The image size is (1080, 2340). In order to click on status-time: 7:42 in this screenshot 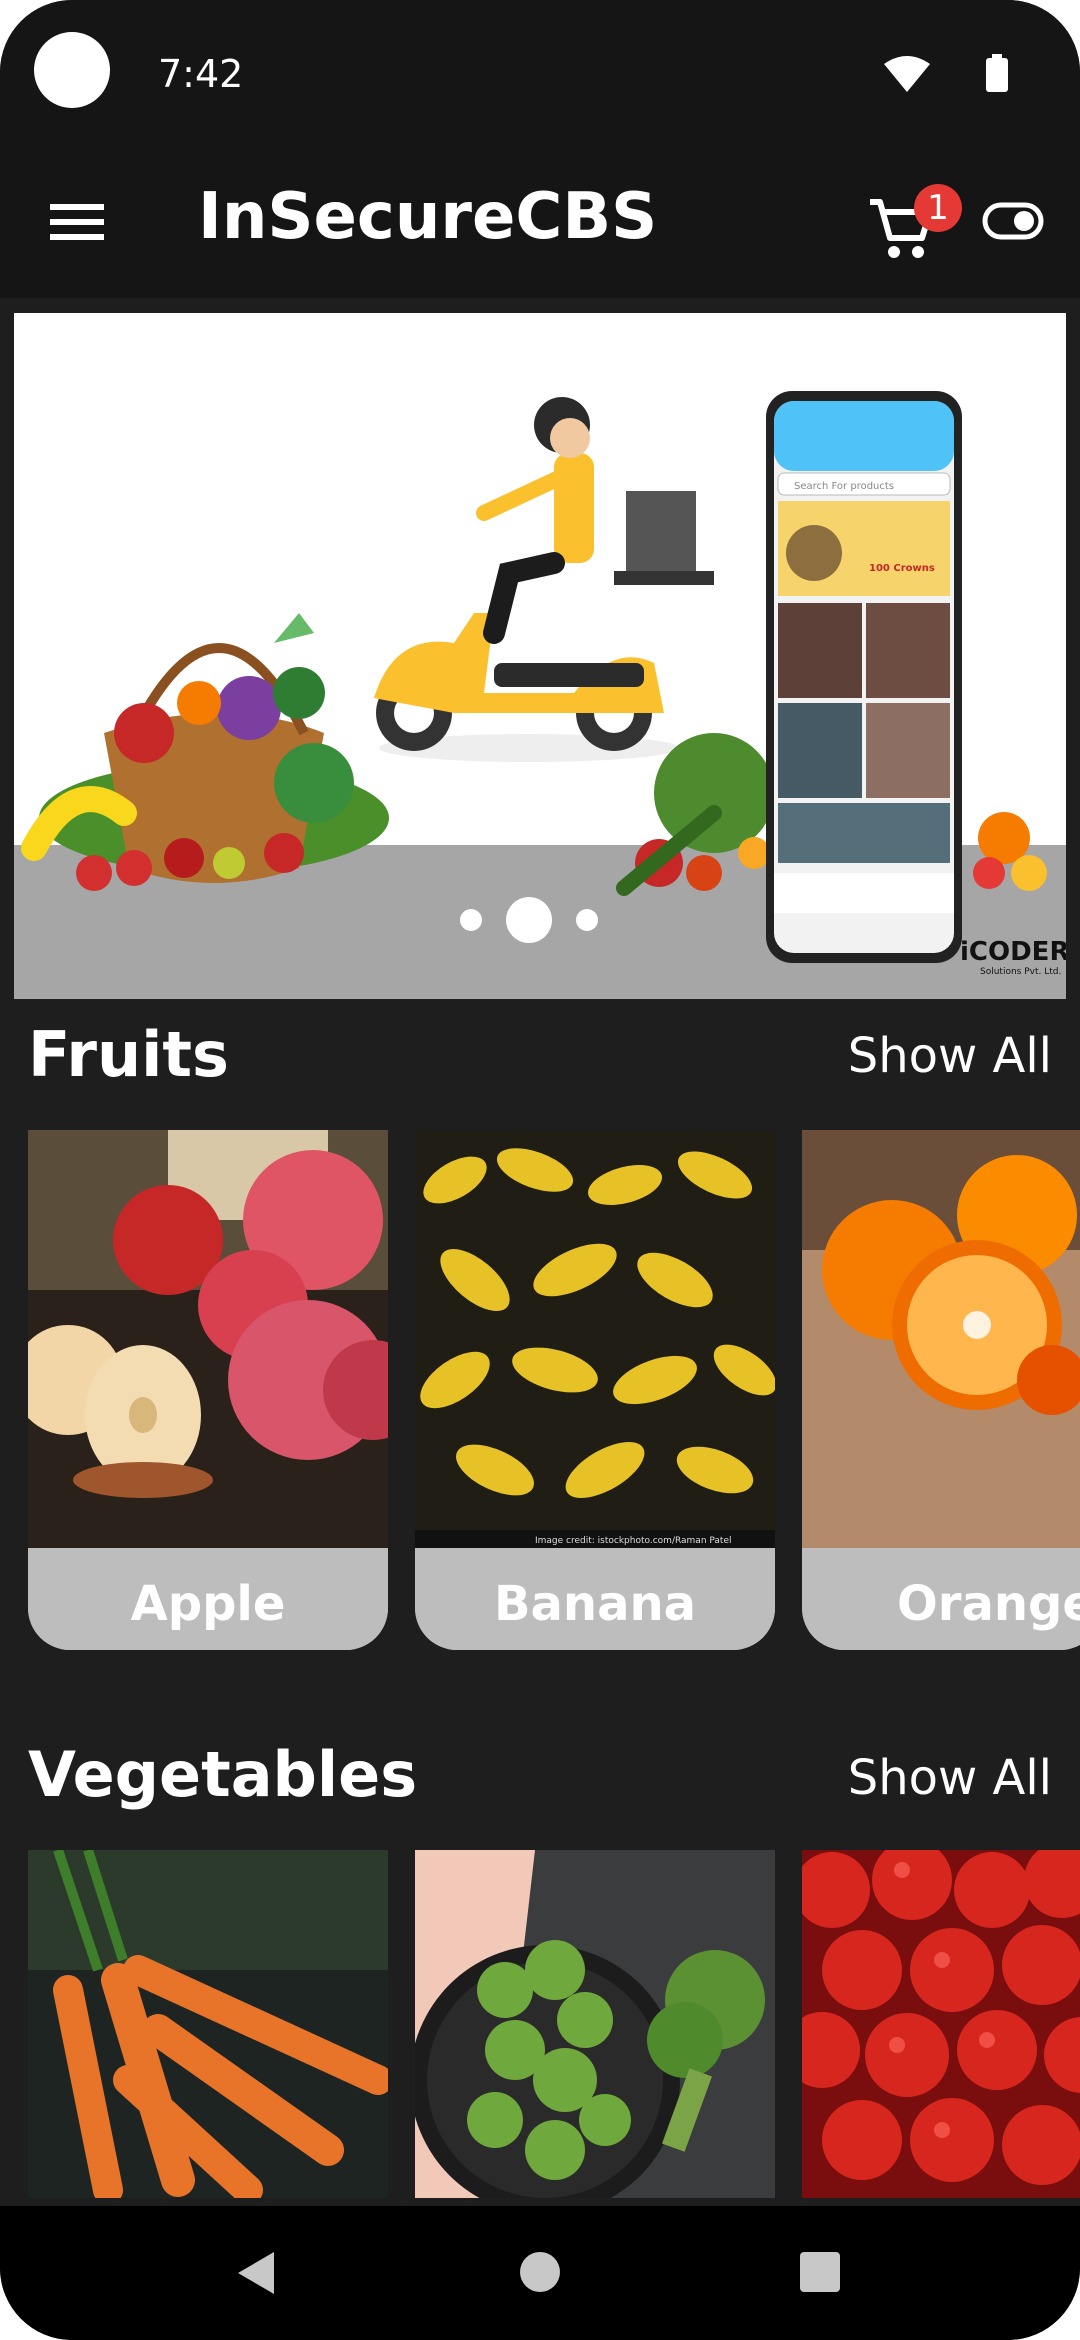, I will do `click(201, 74)`.